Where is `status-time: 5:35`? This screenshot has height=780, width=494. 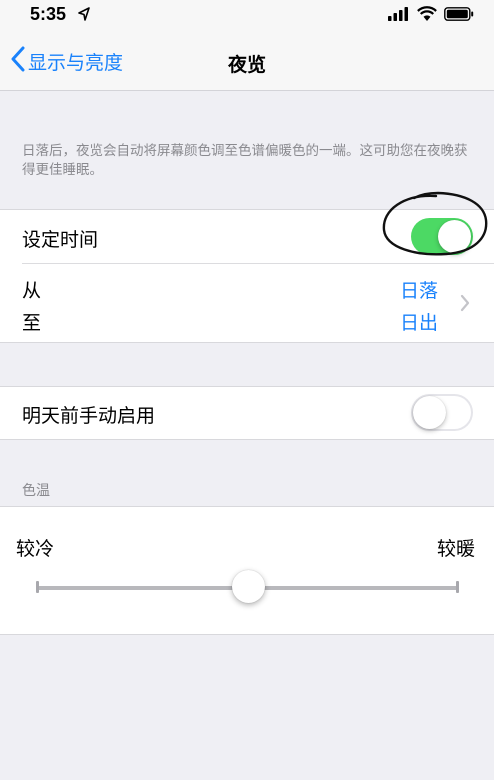 status-time: 5:35 is located at coordinates (48, 14).